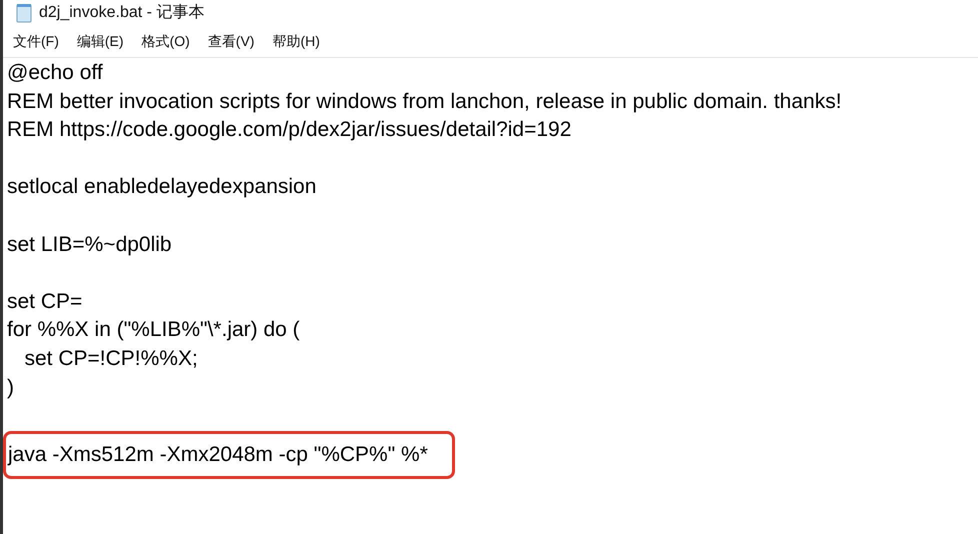  I want to click on menu-item: 格式(O), so click(166, 41).